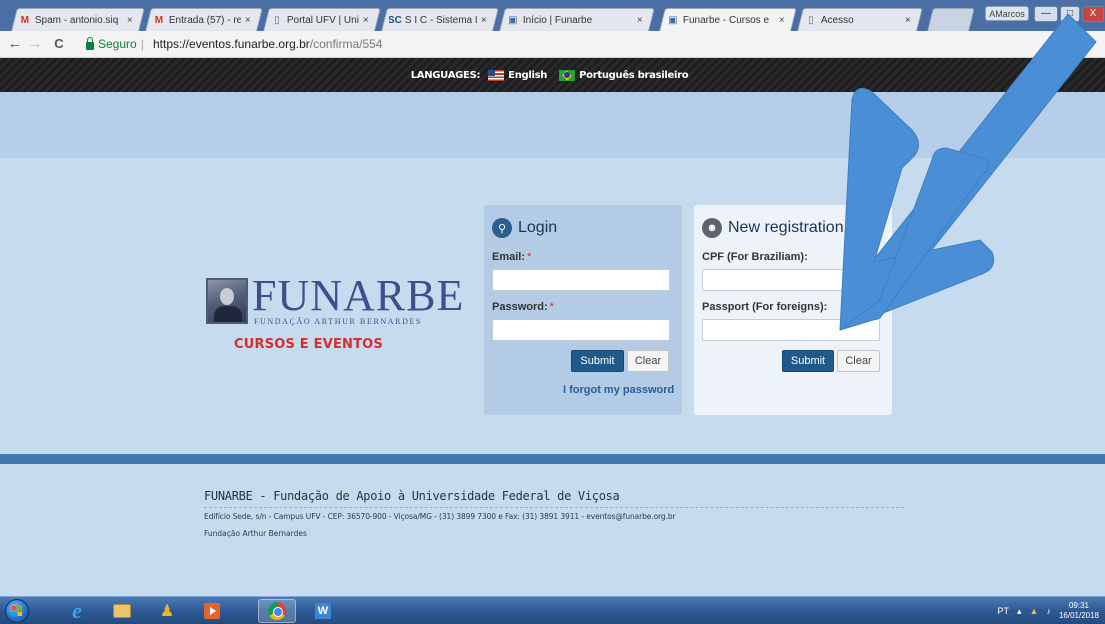 This screenshot has width=1105, height=624. I want to click on tab-title: Spam - antonio.siq, so click(76, 20).